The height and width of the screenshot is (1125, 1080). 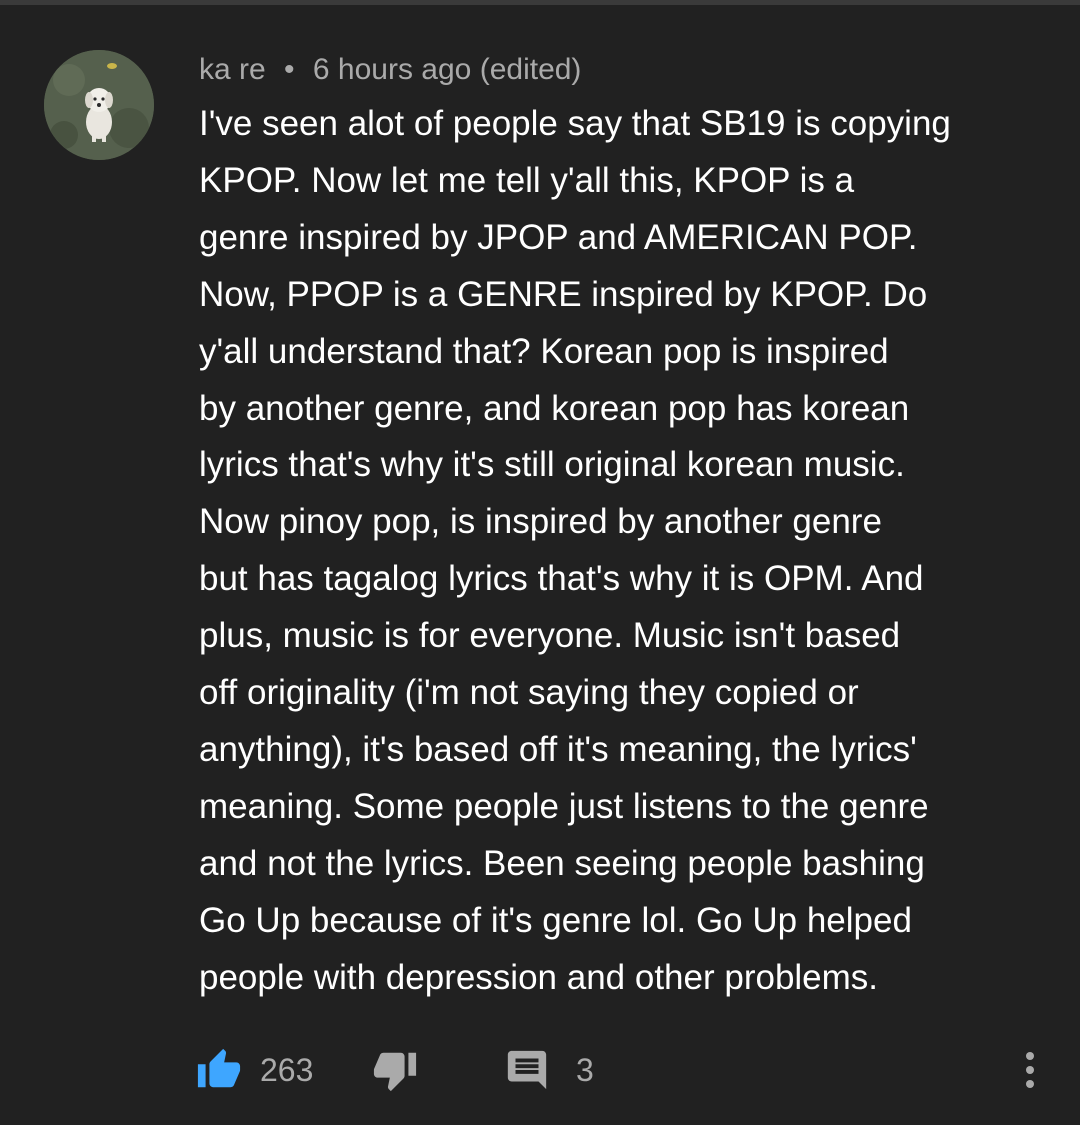 I want to click on thumbs-down-icon, so click(x=395, y=1070).